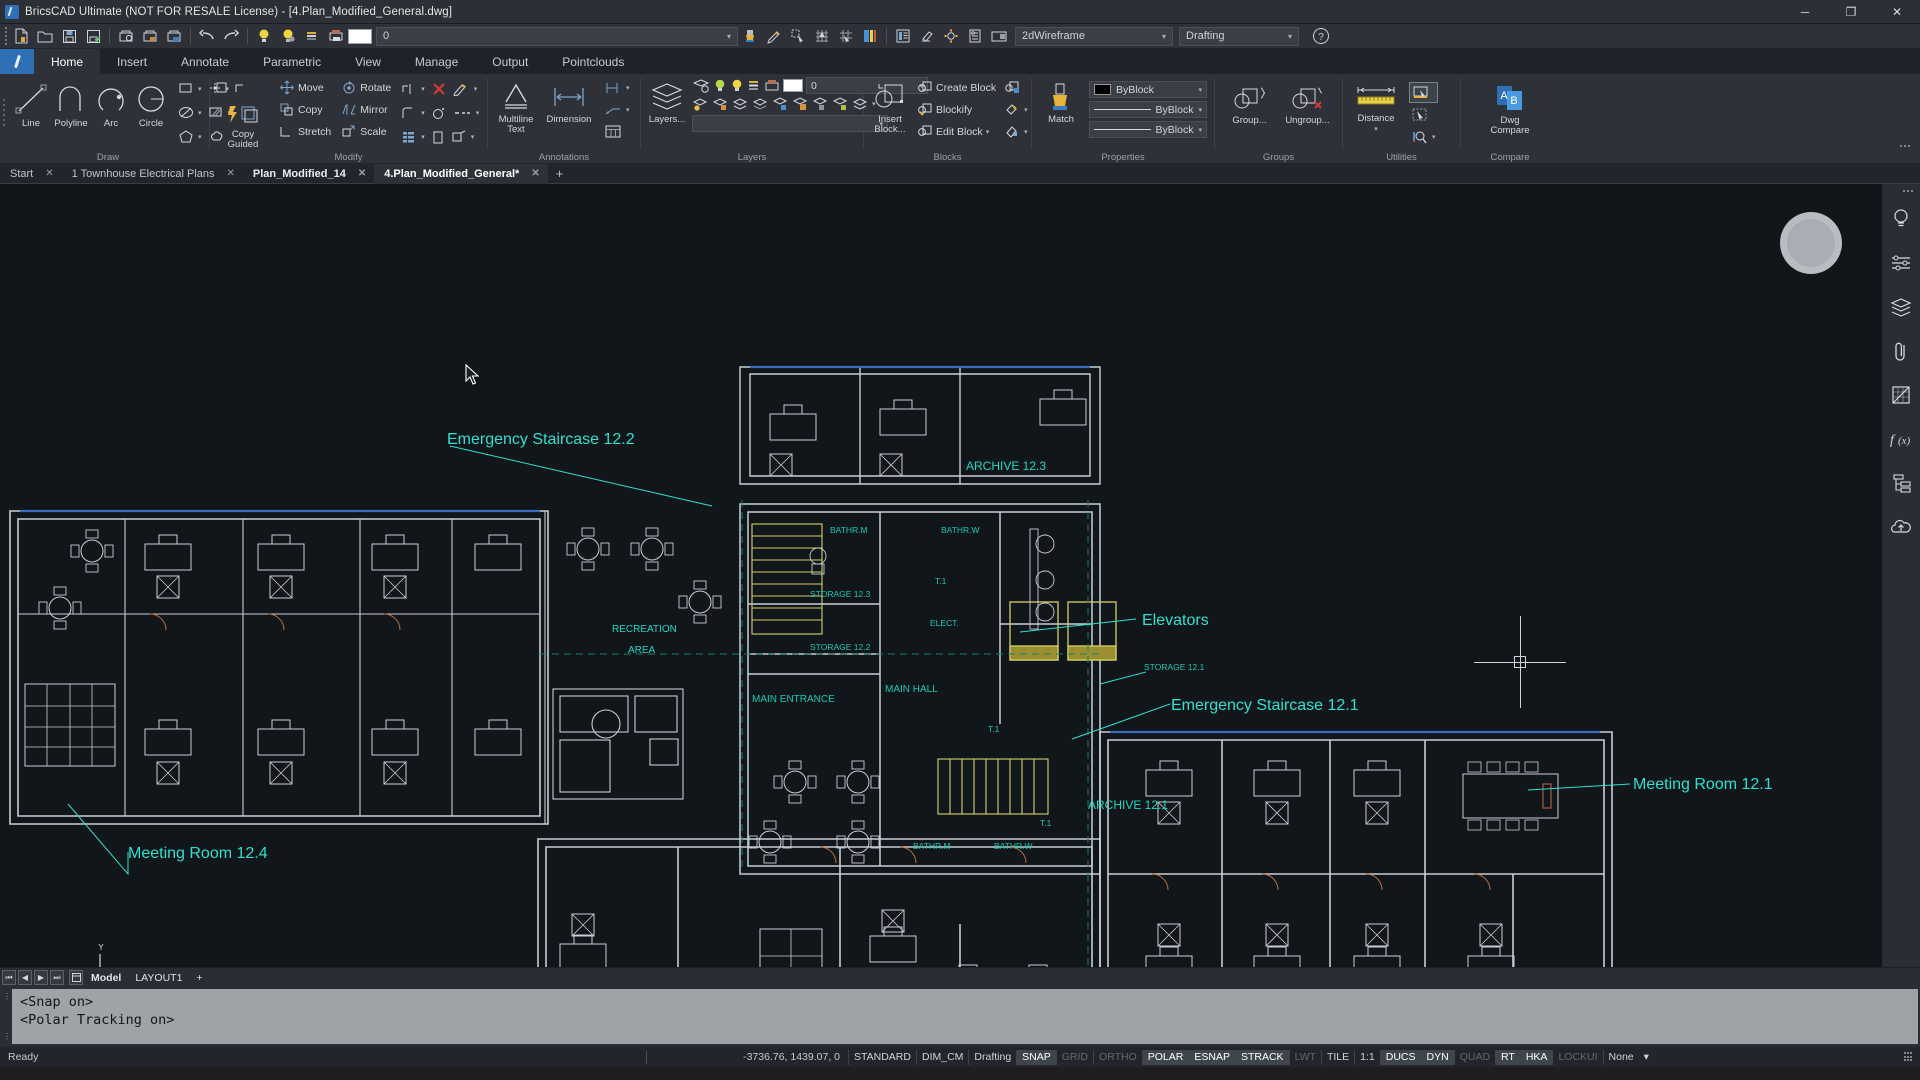 Image resolution: width=1920 pixels, height=1080 pixels. I want to click on layer-on-icon, so click(264, 36).